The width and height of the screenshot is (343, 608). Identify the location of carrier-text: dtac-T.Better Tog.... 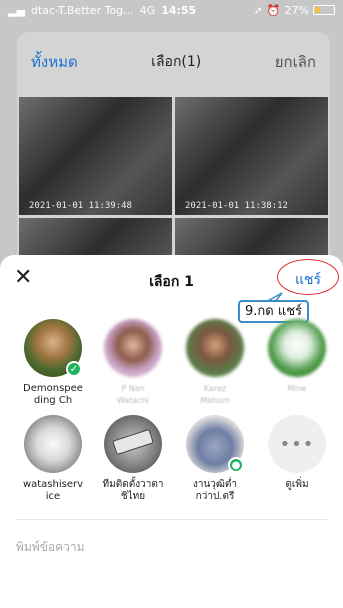
(82, 10).